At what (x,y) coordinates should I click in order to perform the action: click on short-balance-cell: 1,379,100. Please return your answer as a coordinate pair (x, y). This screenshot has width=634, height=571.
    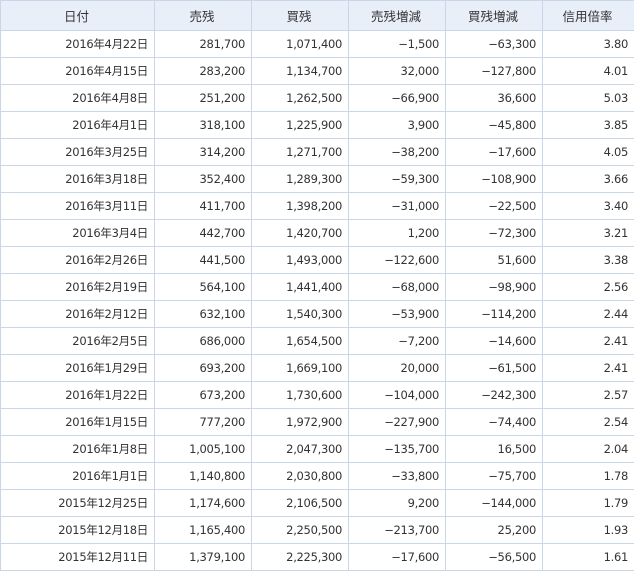
    Looking at the image, I should click on (203, 557).